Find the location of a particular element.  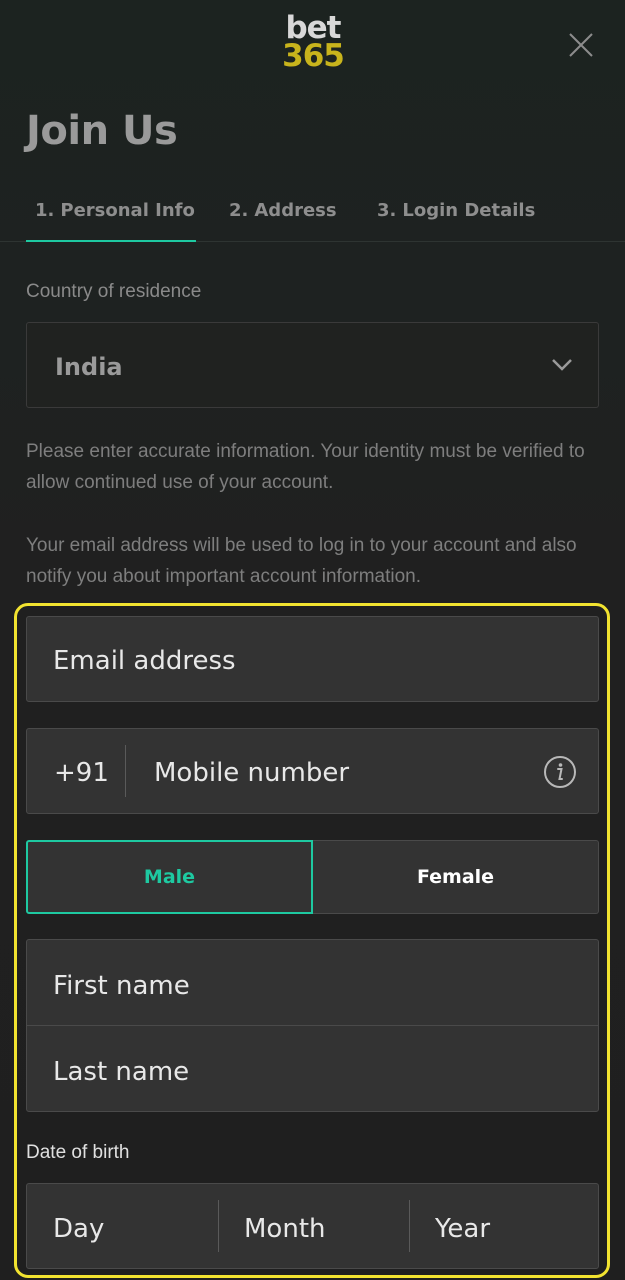

last-name-placeholder: Last name is located at coordinates (121, 1072).